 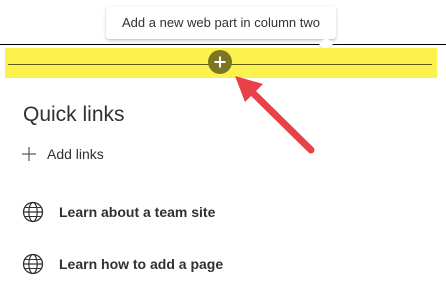 What do you see at coordinates (74, 114) in the screenshot?
I see `quick-links-title: Quick links` at bounding box center [74, 114].